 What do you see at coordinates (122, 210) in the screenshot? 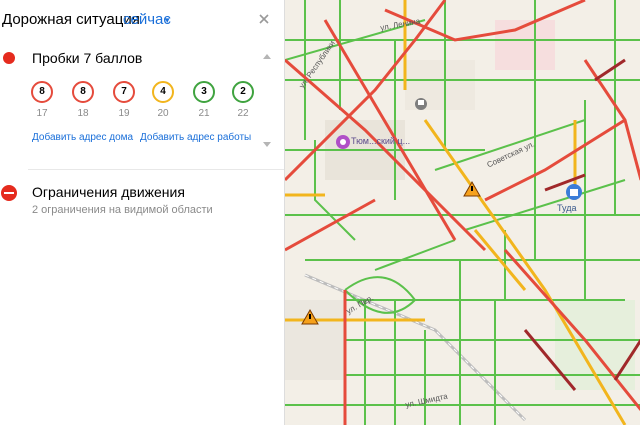
I see `restrictions-subtitle: 2 ограничения на видимой области` at bounding box center [122, 210].